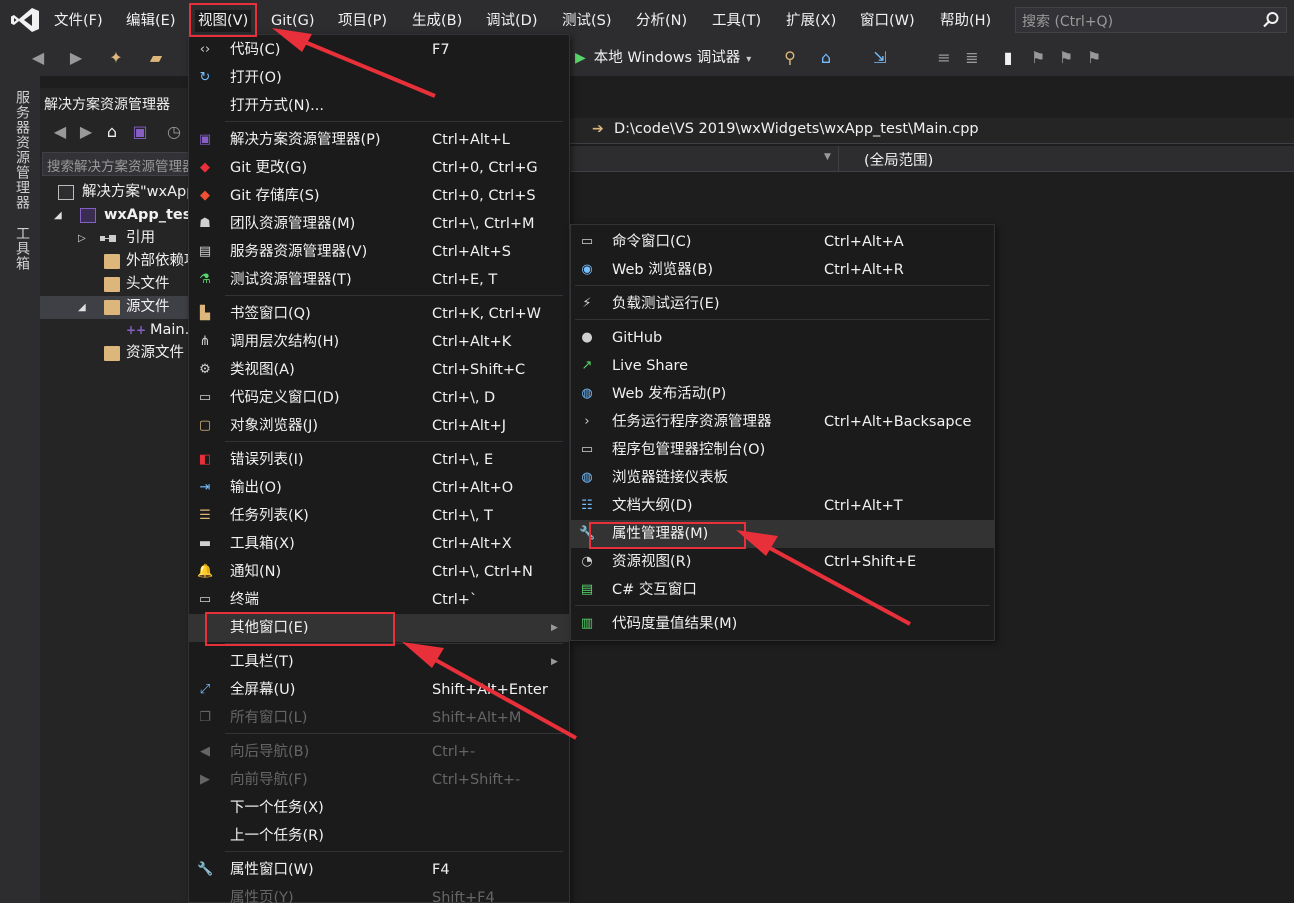 Image resolution: width=1294 pixels, height=903 pixels. Describe the element at coordinates (455, 600) in the screenshot. I see `menu-item-shortcut: Ctrl+`` at that location.